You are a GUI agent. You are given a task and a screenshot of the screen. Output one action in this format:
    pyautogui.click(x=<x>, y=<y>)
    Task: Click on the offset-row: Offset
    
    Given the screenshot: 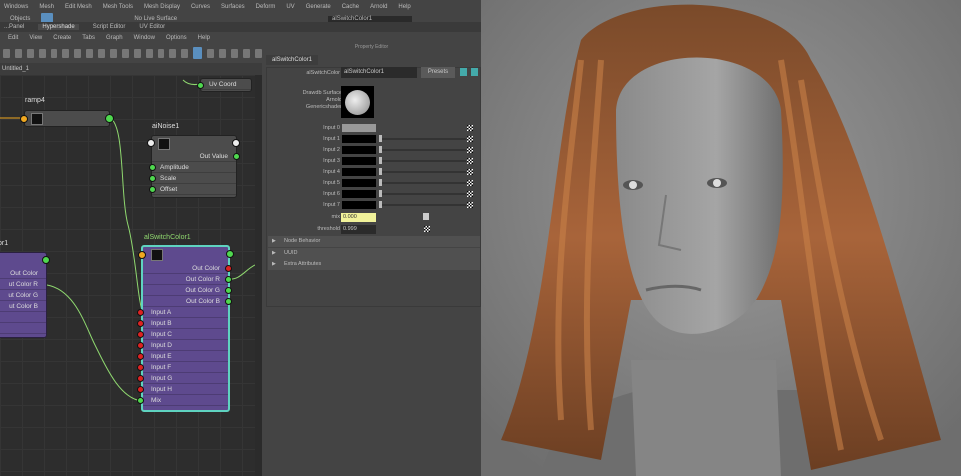 What is the action you would take?
    pyautogui.click(x=192, y=189)
    